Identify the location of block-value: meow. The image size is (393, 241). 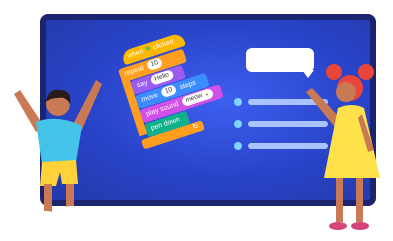
(194, 98).